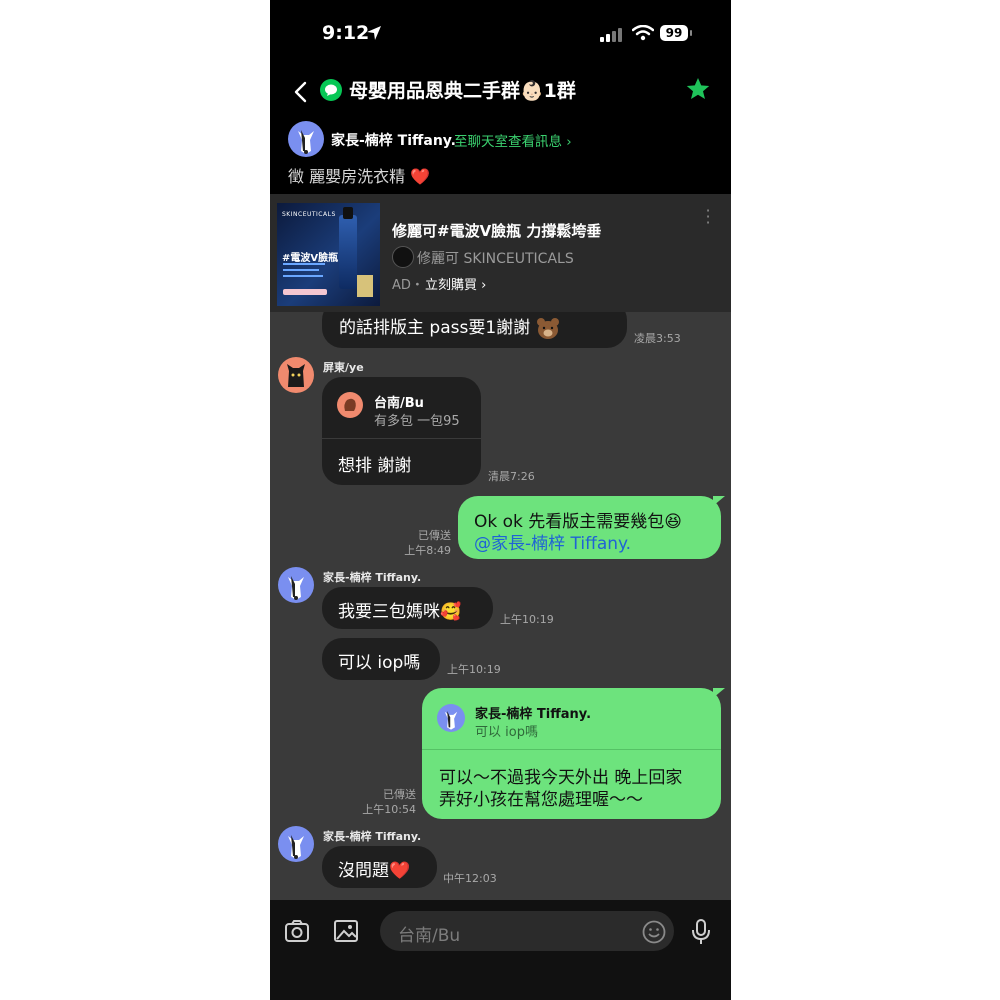  Describe the element at coordinates (375, 466) in the screenshot. I see `message-text: 想排 謝謝` at that location.